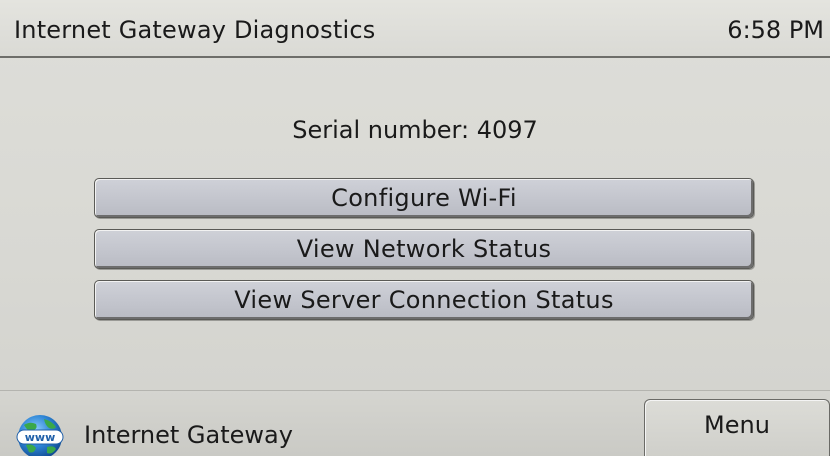 The image size is (830, 456). What do you see at coordinates (188, 435) in the screenshot?
I see `footer-label: Internet Gateway` at bounding box center [188, 435].